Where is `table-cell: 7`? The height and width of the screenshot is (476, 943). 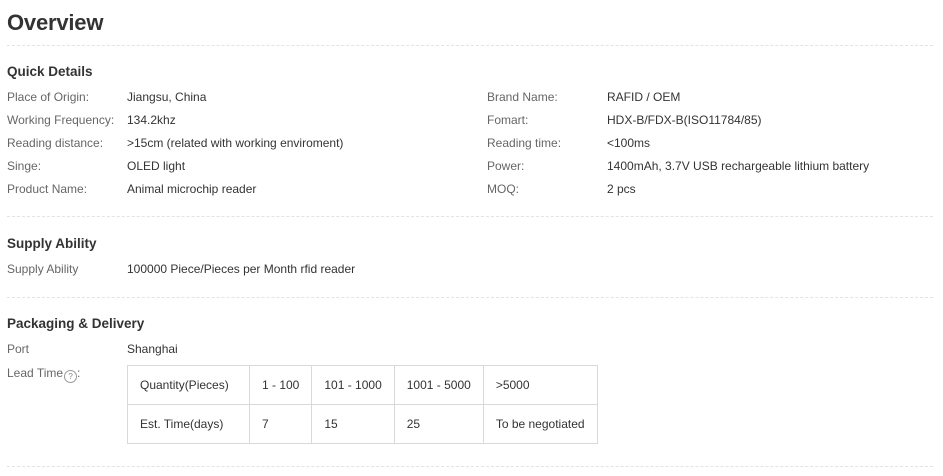 table-cell: 7 is located at coordinates (280, 424).